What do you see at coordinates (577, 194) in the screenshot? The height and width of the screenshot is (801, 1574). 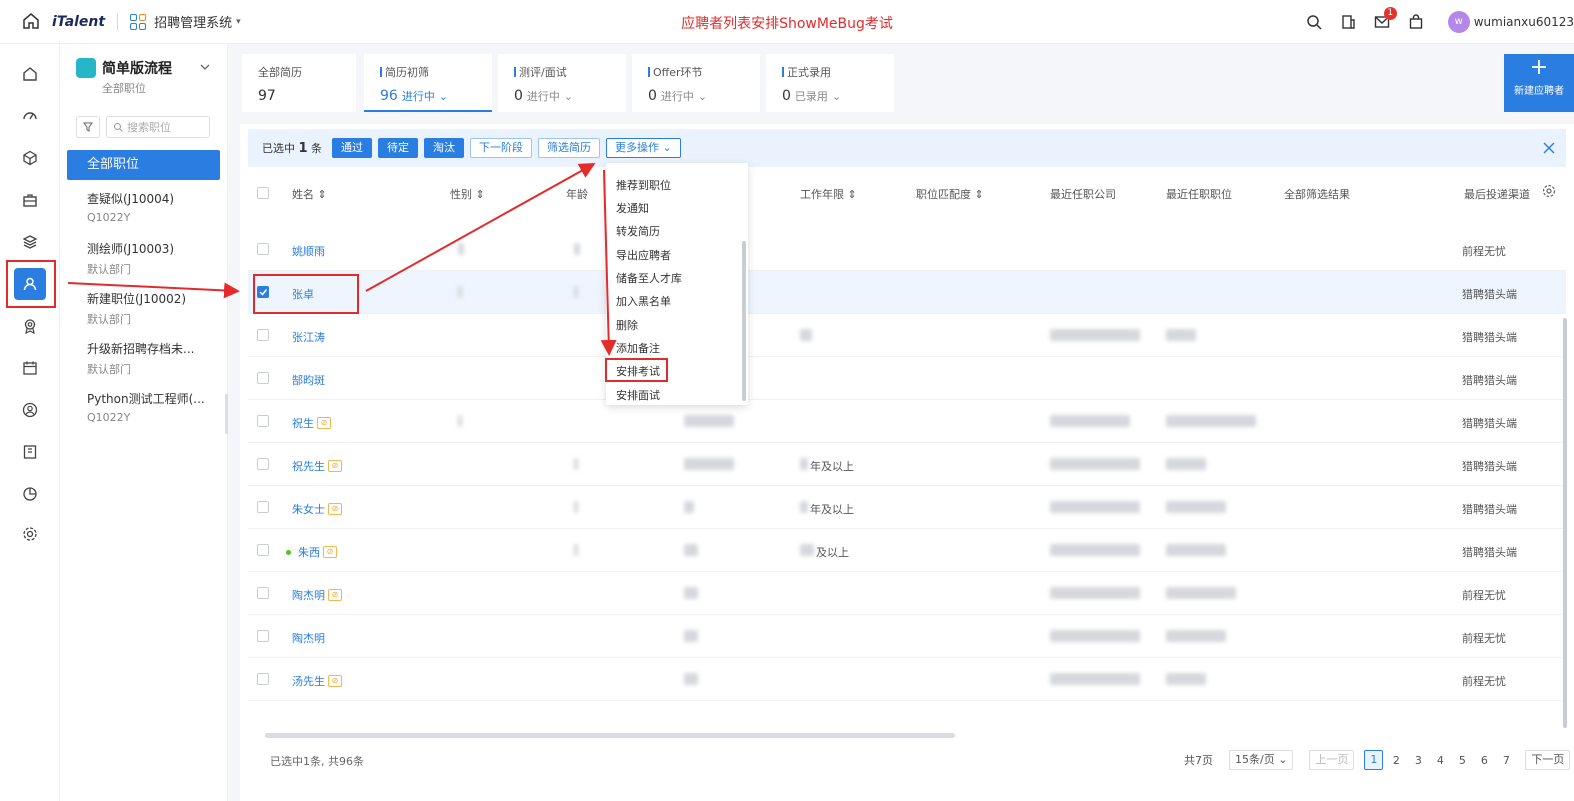 I see `column-header: 年龄` at bounding box center [577, 194].